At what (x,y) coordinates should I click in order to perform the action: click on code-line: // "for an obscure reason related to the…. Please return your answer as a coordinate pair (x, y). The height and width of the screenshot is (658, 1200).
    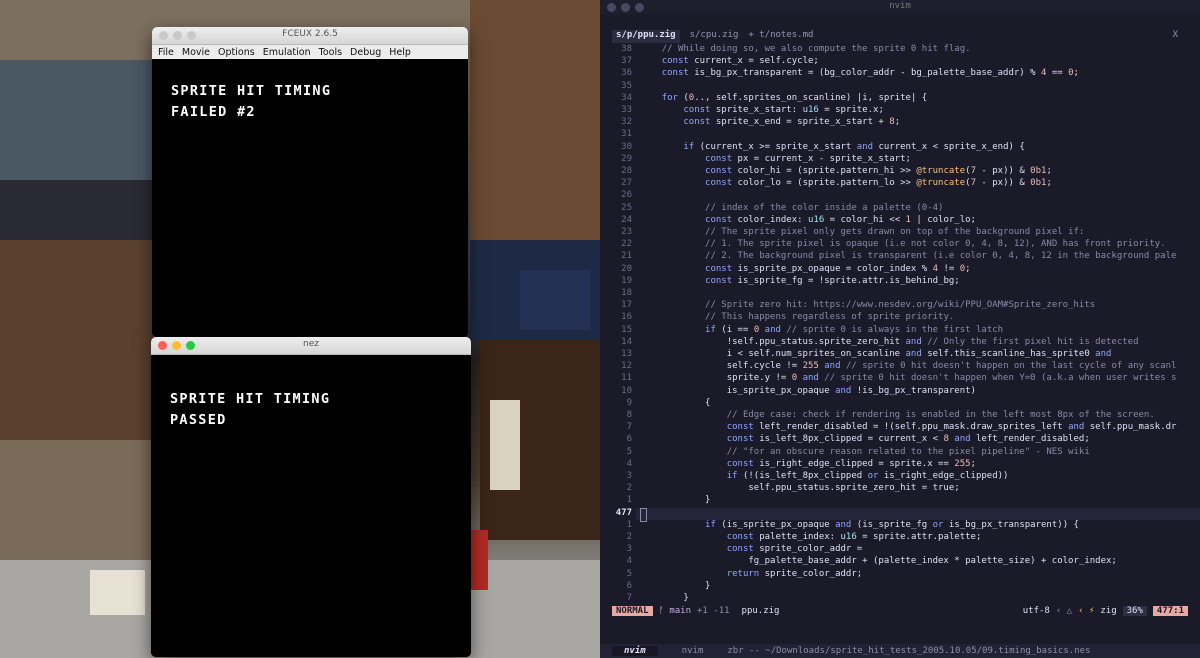
    Looking at the image, I should click on (865, 452).